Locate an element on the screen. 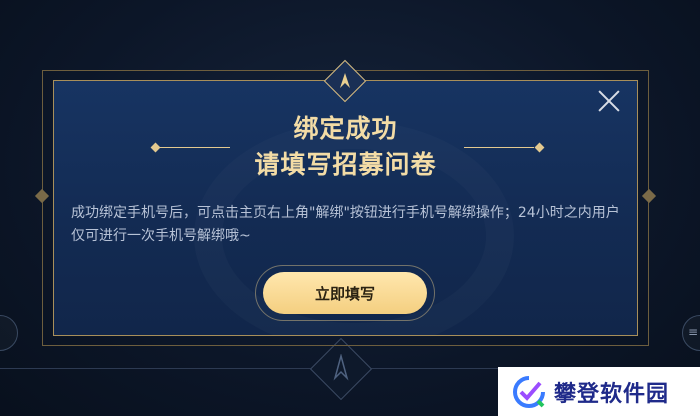 Image resolution: width=700 pixels, height=416 pixels. bottom-crest-icon is located at coordinates (341, 368).